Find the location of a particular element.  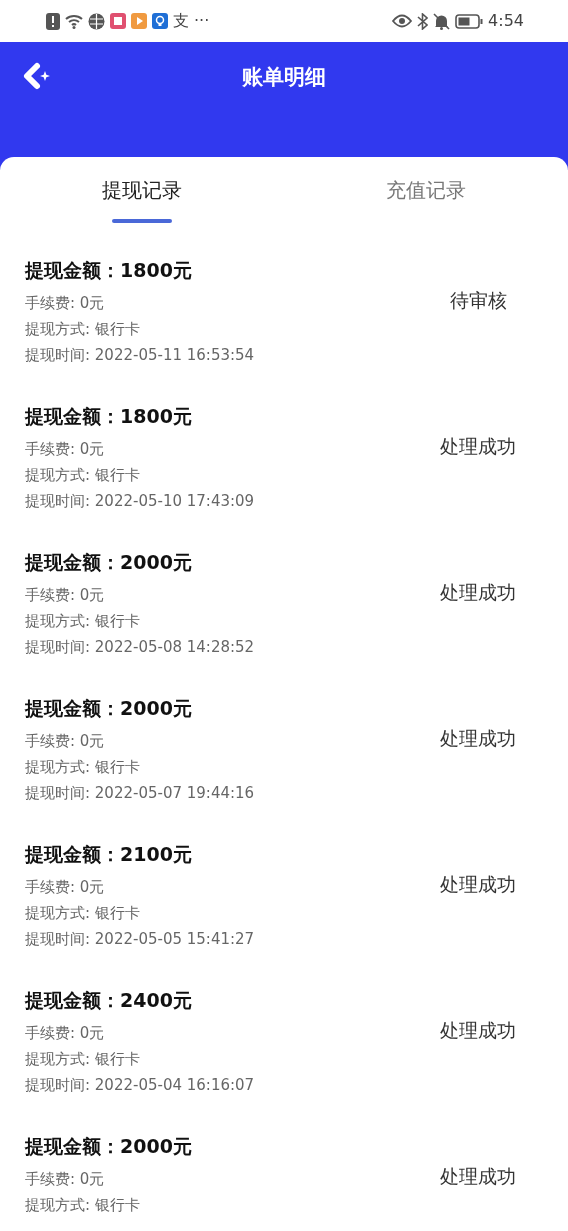

time-text: 提现时间: 2022-05-04 16:16:07 is located at coordinates (140, 1085).